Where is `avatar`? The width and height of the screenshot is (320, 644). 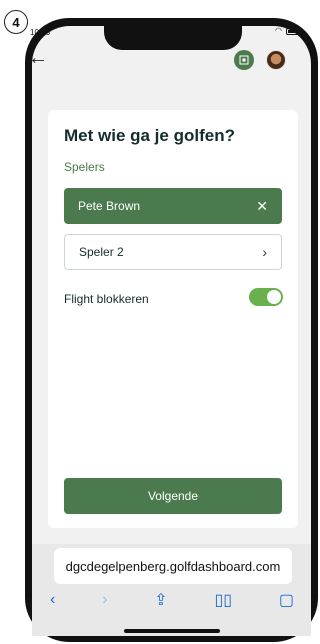
avatar is located at coordinates (276, 60).